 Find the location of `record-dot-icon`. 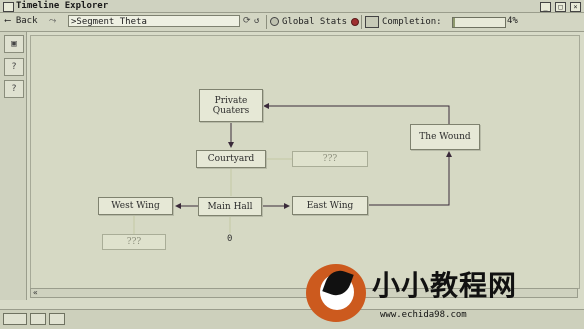

record-dot-icon is located at coordinates (355, 21).